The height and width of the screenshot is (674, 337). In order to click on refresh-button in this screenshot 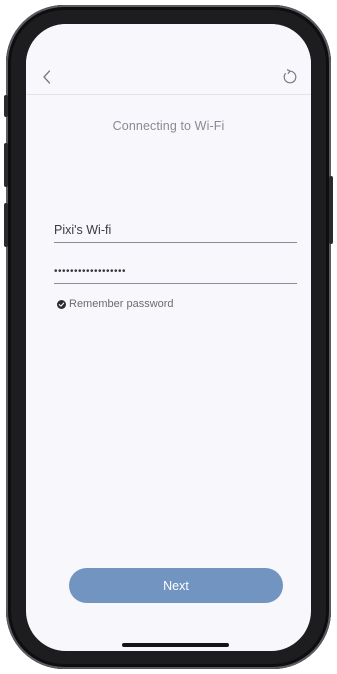, I will do `click(290, 77)`.